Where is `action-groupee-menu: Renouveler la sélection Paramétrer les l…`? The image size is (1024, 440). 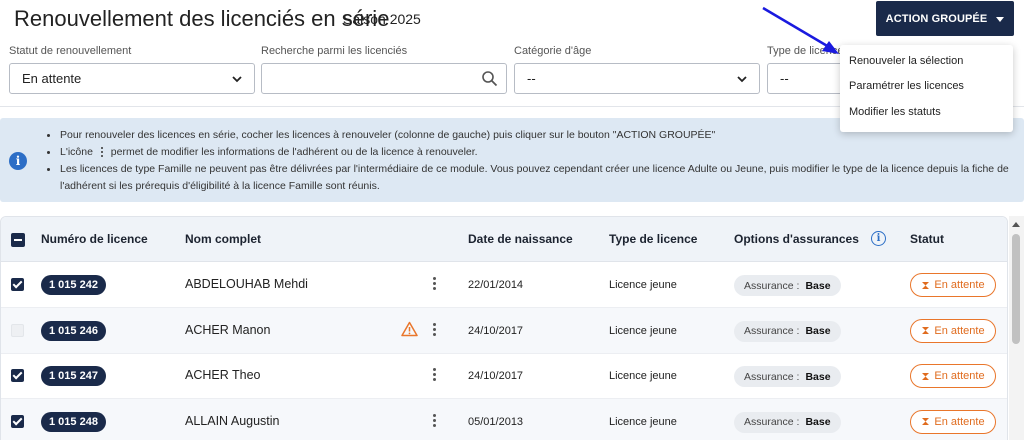 action-groupee-menu: Renouveler la sélection Paramétrer les l… is located at coordinates (926, 88).